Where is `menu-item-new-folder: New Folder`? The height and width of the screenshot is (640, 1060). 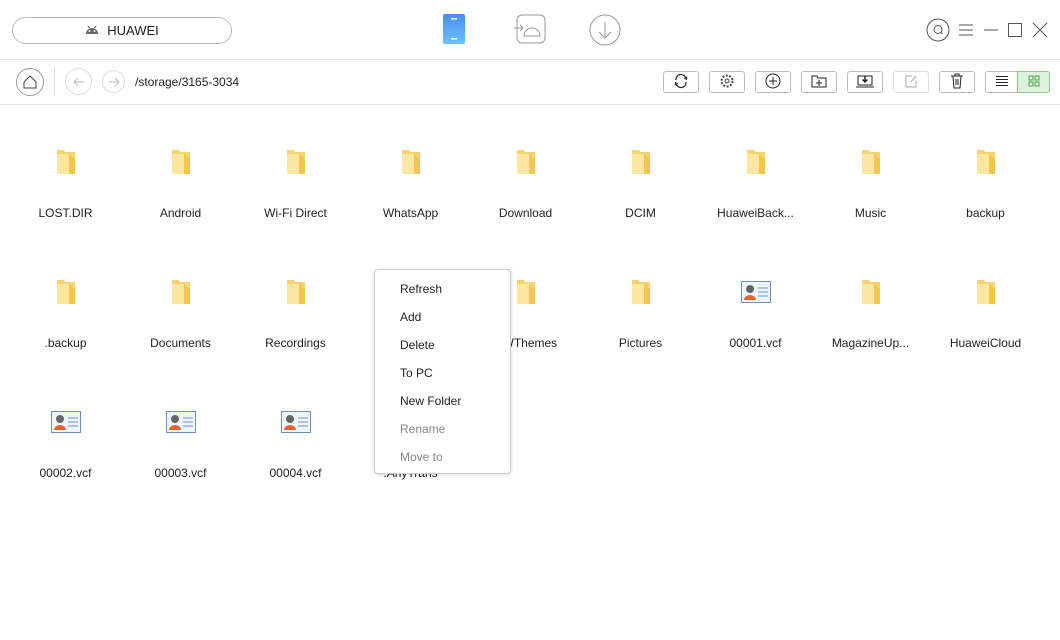 menu-item-new-folder: New Folder is located at coordinates (442, 401).